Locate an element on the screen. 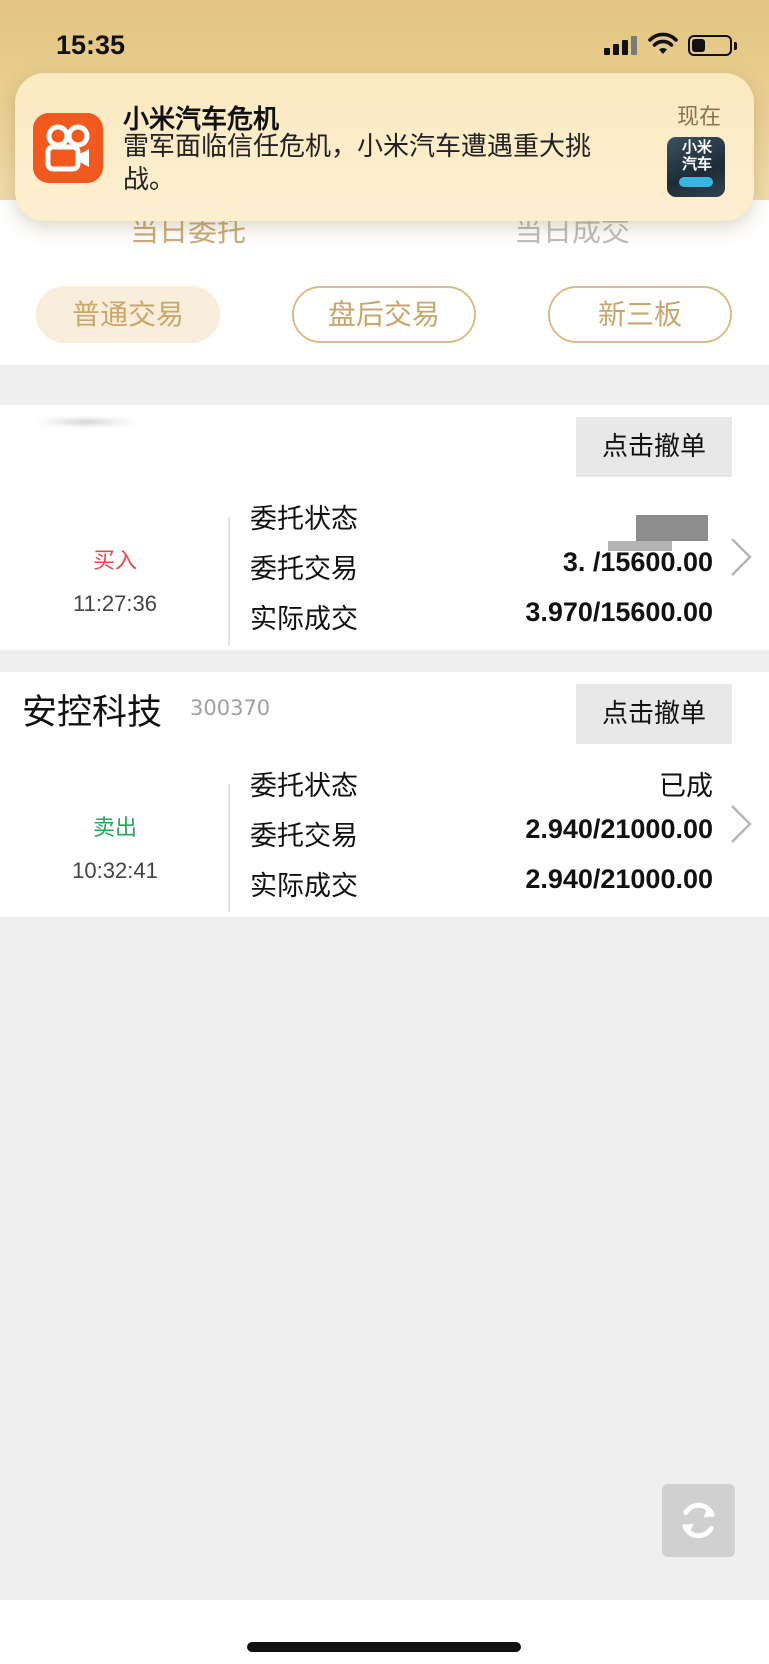 This screenshot has height=1664, width=769. filter-after-hours-trade: 盘后交易 is located at coordinates (384, 314).